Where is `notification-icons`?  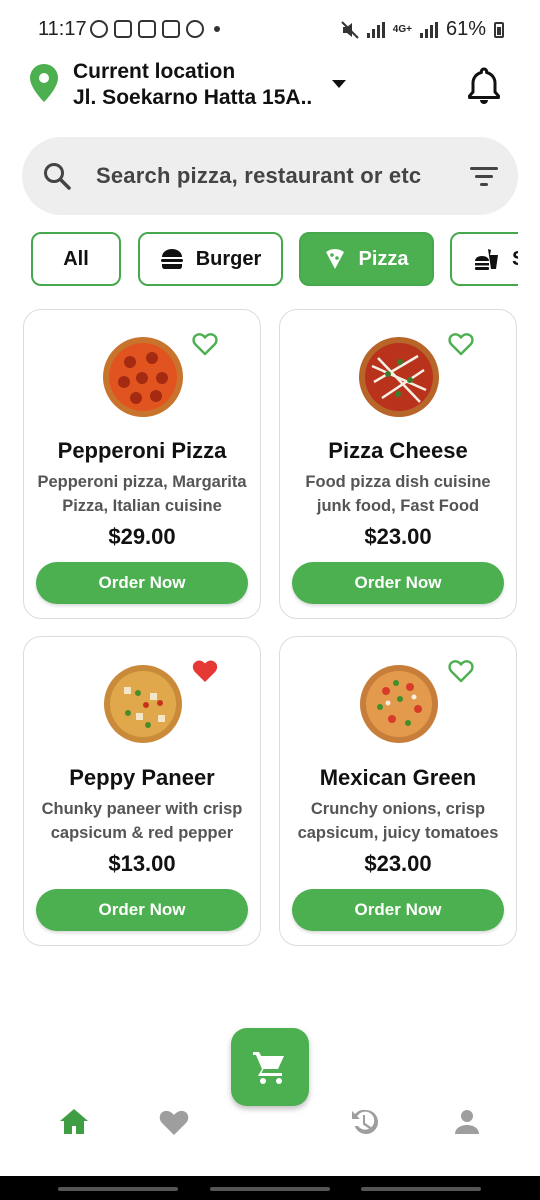
notification-icons is located at coordinates (155, 29).